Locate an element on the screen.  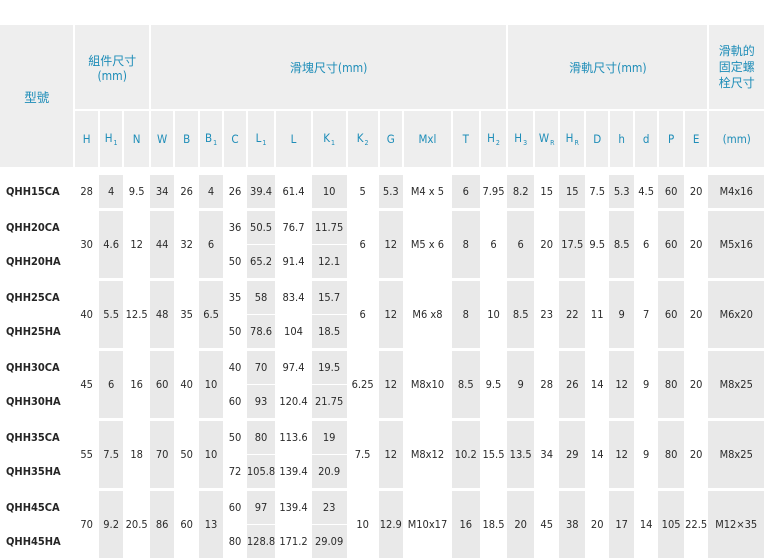
cell-D: 20 is located at coordinates (597, 525).